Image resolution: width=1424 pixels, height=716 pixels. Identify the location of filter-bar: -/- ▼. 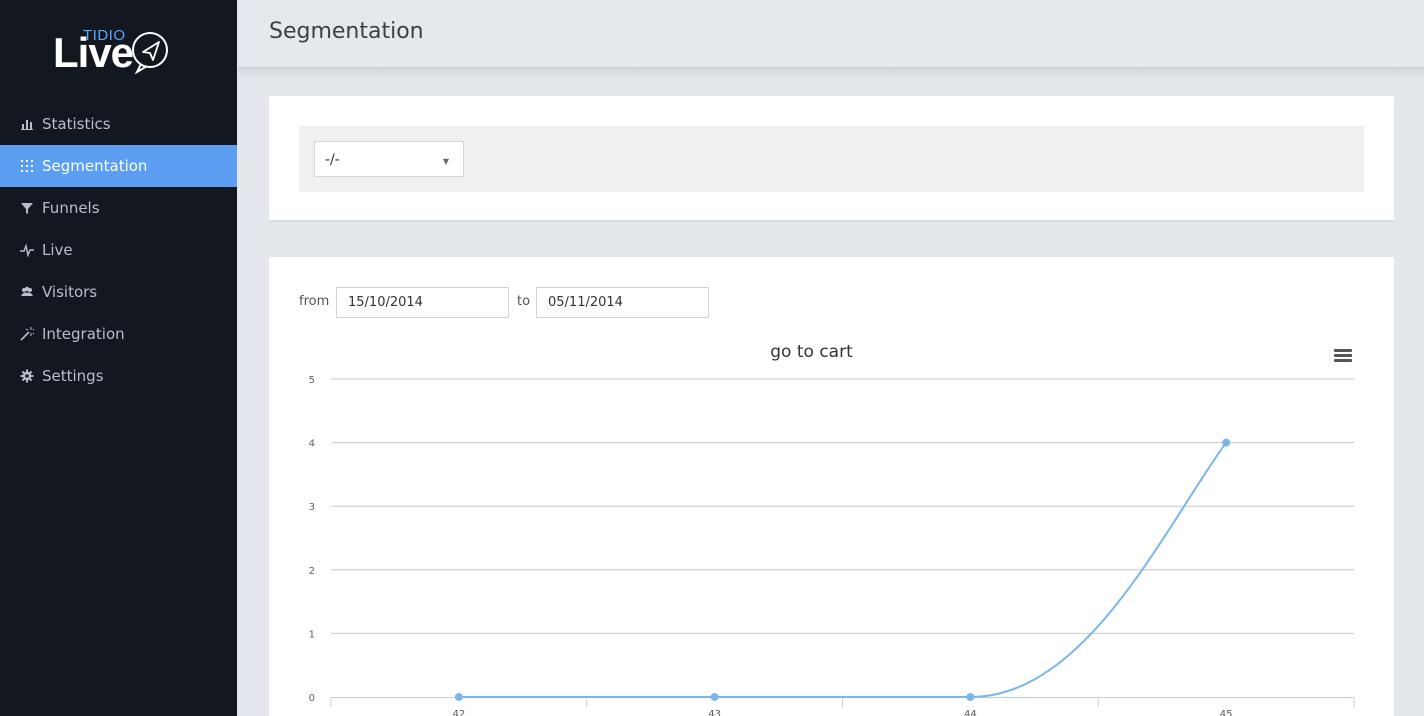
(831, 159).